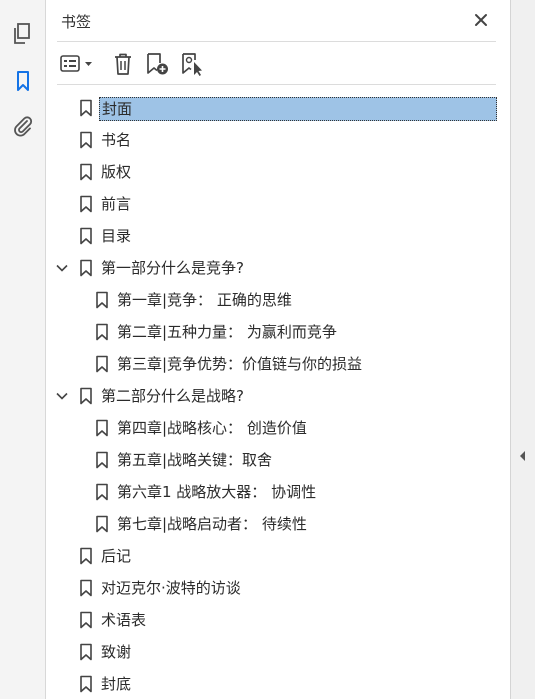 This screenshot has width=535, height=700. I want to click on bookmark-label: 第六章1 战略放大器： 协调性, so click(217, 492).